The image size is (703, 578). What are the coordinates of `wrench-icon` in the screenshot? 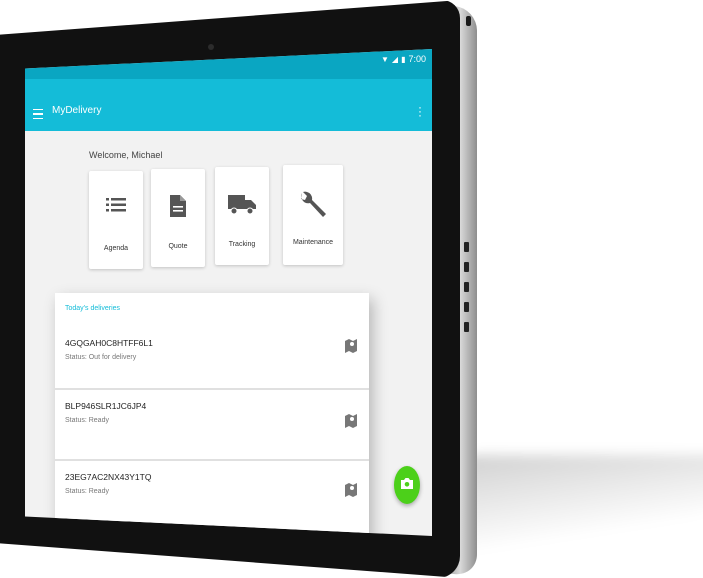 It's located at (313, 207).